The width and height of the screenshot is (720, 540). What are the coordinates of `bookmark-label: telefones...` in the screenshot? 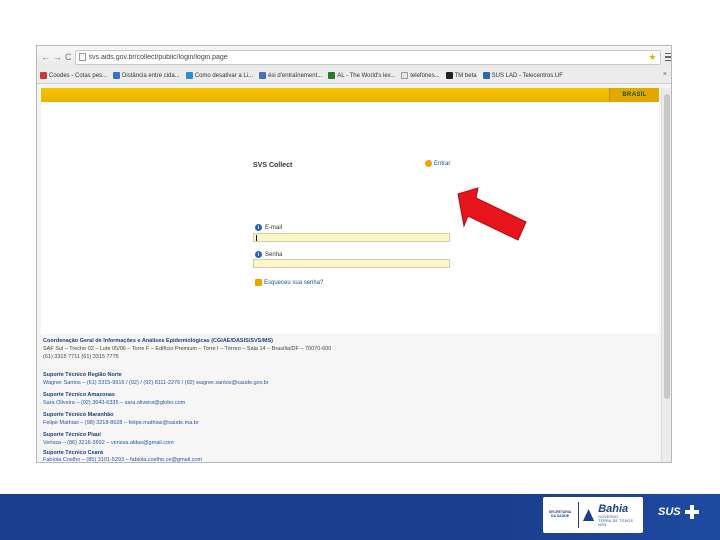 It's located at (425, 75).